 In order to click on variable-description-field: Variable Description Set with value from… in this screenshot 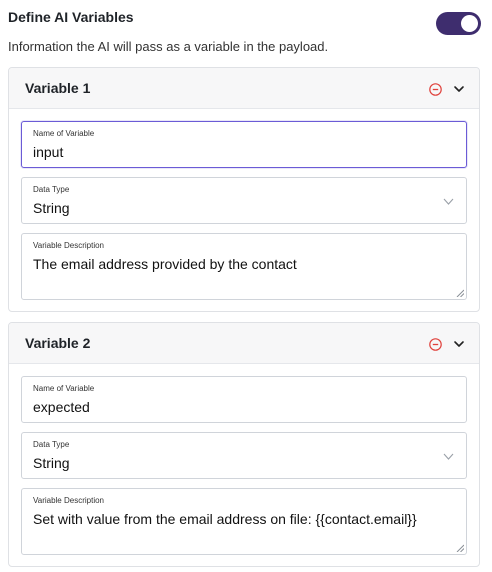, I will do `click(244, 521)`.